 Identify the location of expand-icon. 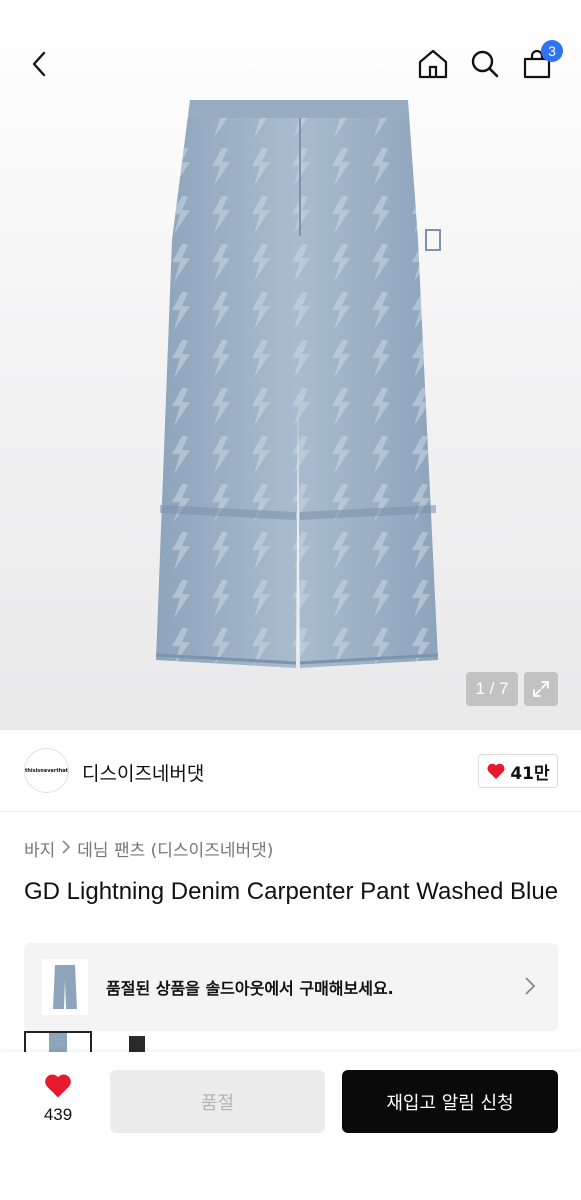
(541, 689).